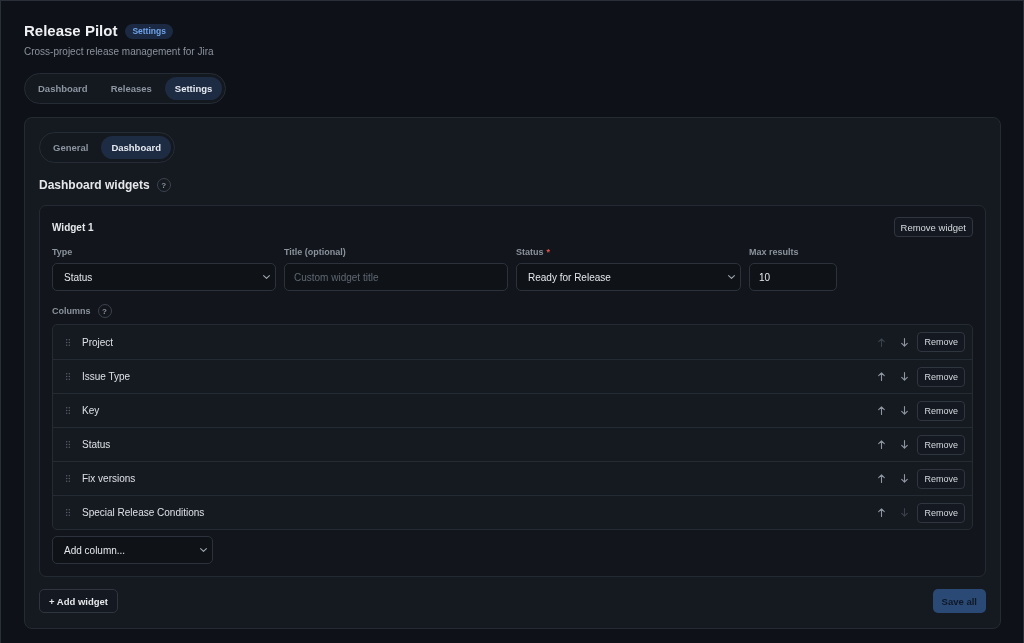 This screenshot has height=643, width=1024. Describe the element at coordinates (91, 410) in the screenshot. I see `column-name: Key` at that location.